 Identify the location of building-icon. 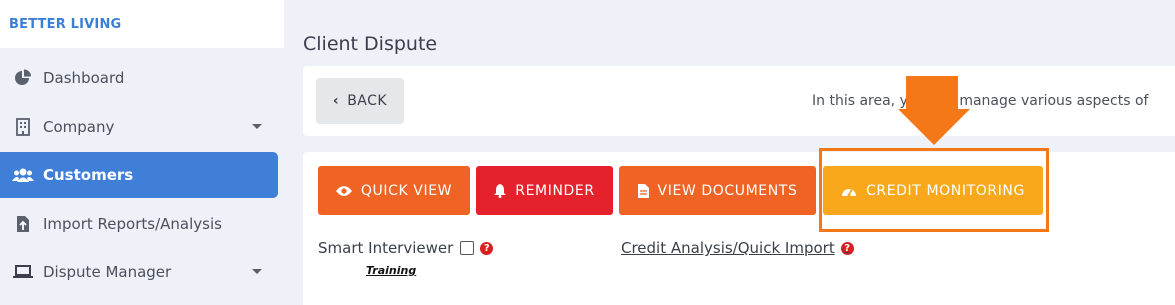
(23, 127).